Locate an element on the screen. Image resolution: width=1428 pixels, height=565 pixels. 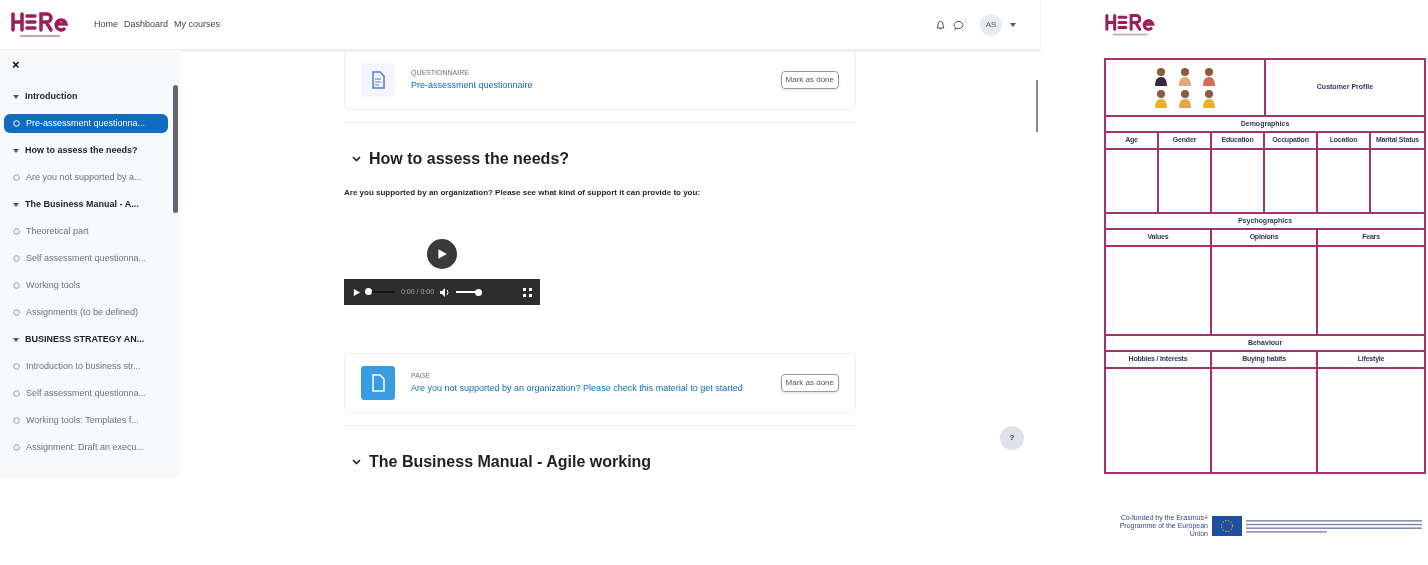
bell-icon is located at coordinates (940, 24).